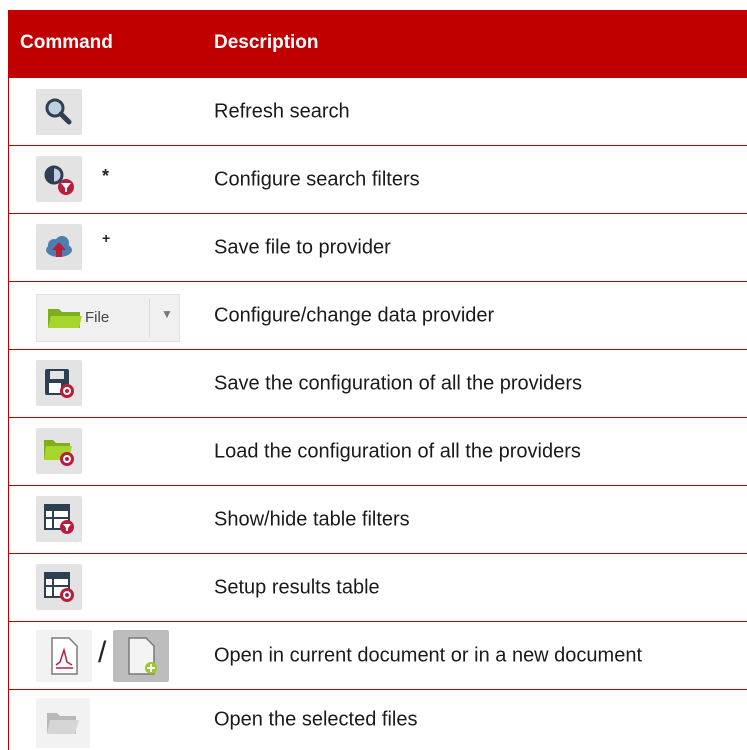  What do you see at coordinates (377, 44) in the screenshot?
I see `table-header: Command Description` at bounding box center [377, 44].